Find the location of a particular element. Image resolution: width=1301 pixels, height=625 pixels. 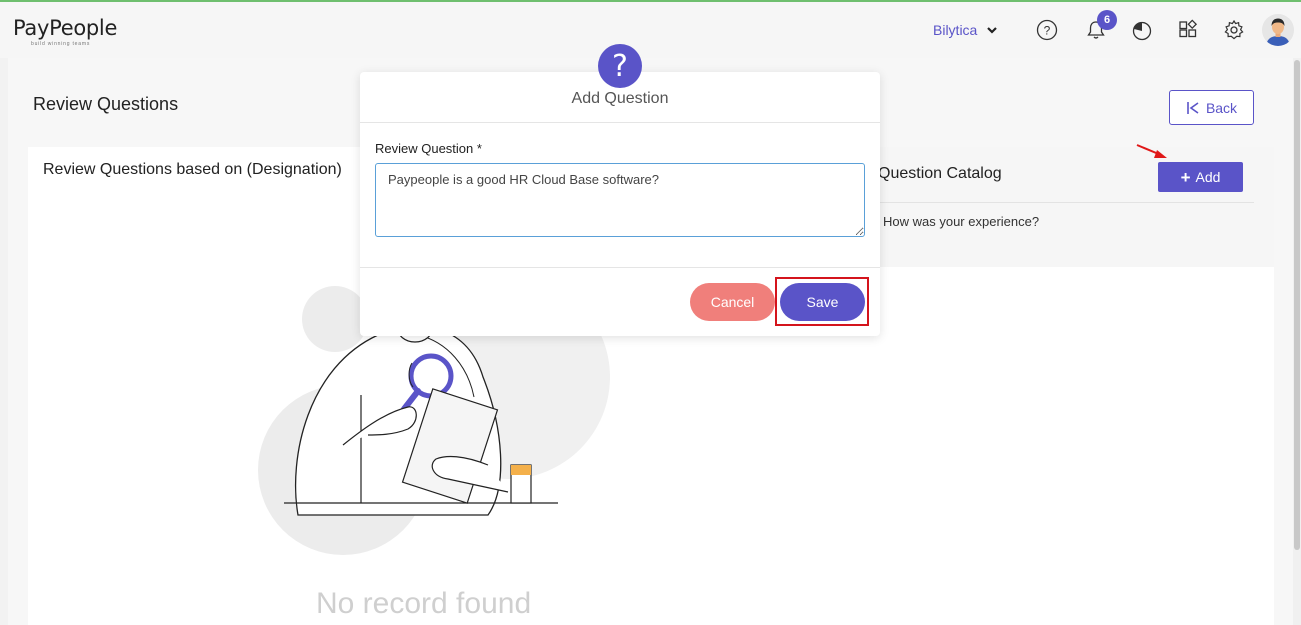

company-selector: Bilytica is located at coordinates (966, 30).